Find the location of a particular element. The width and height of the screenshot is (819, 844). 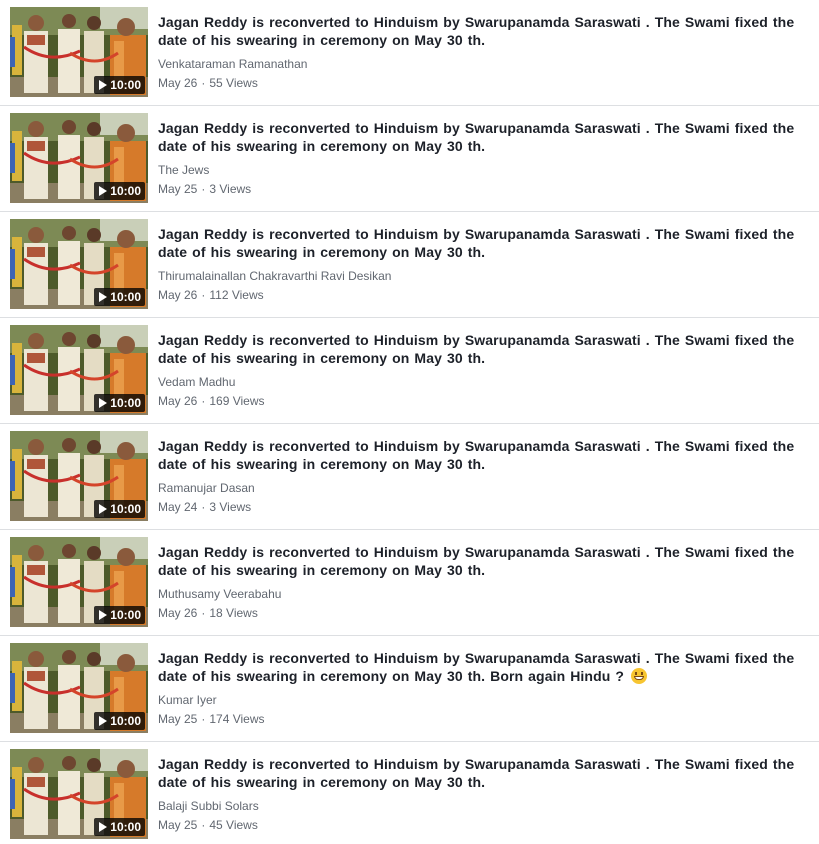

video-meta: May 25 · 3 Views is located at coordinates (204, 189).